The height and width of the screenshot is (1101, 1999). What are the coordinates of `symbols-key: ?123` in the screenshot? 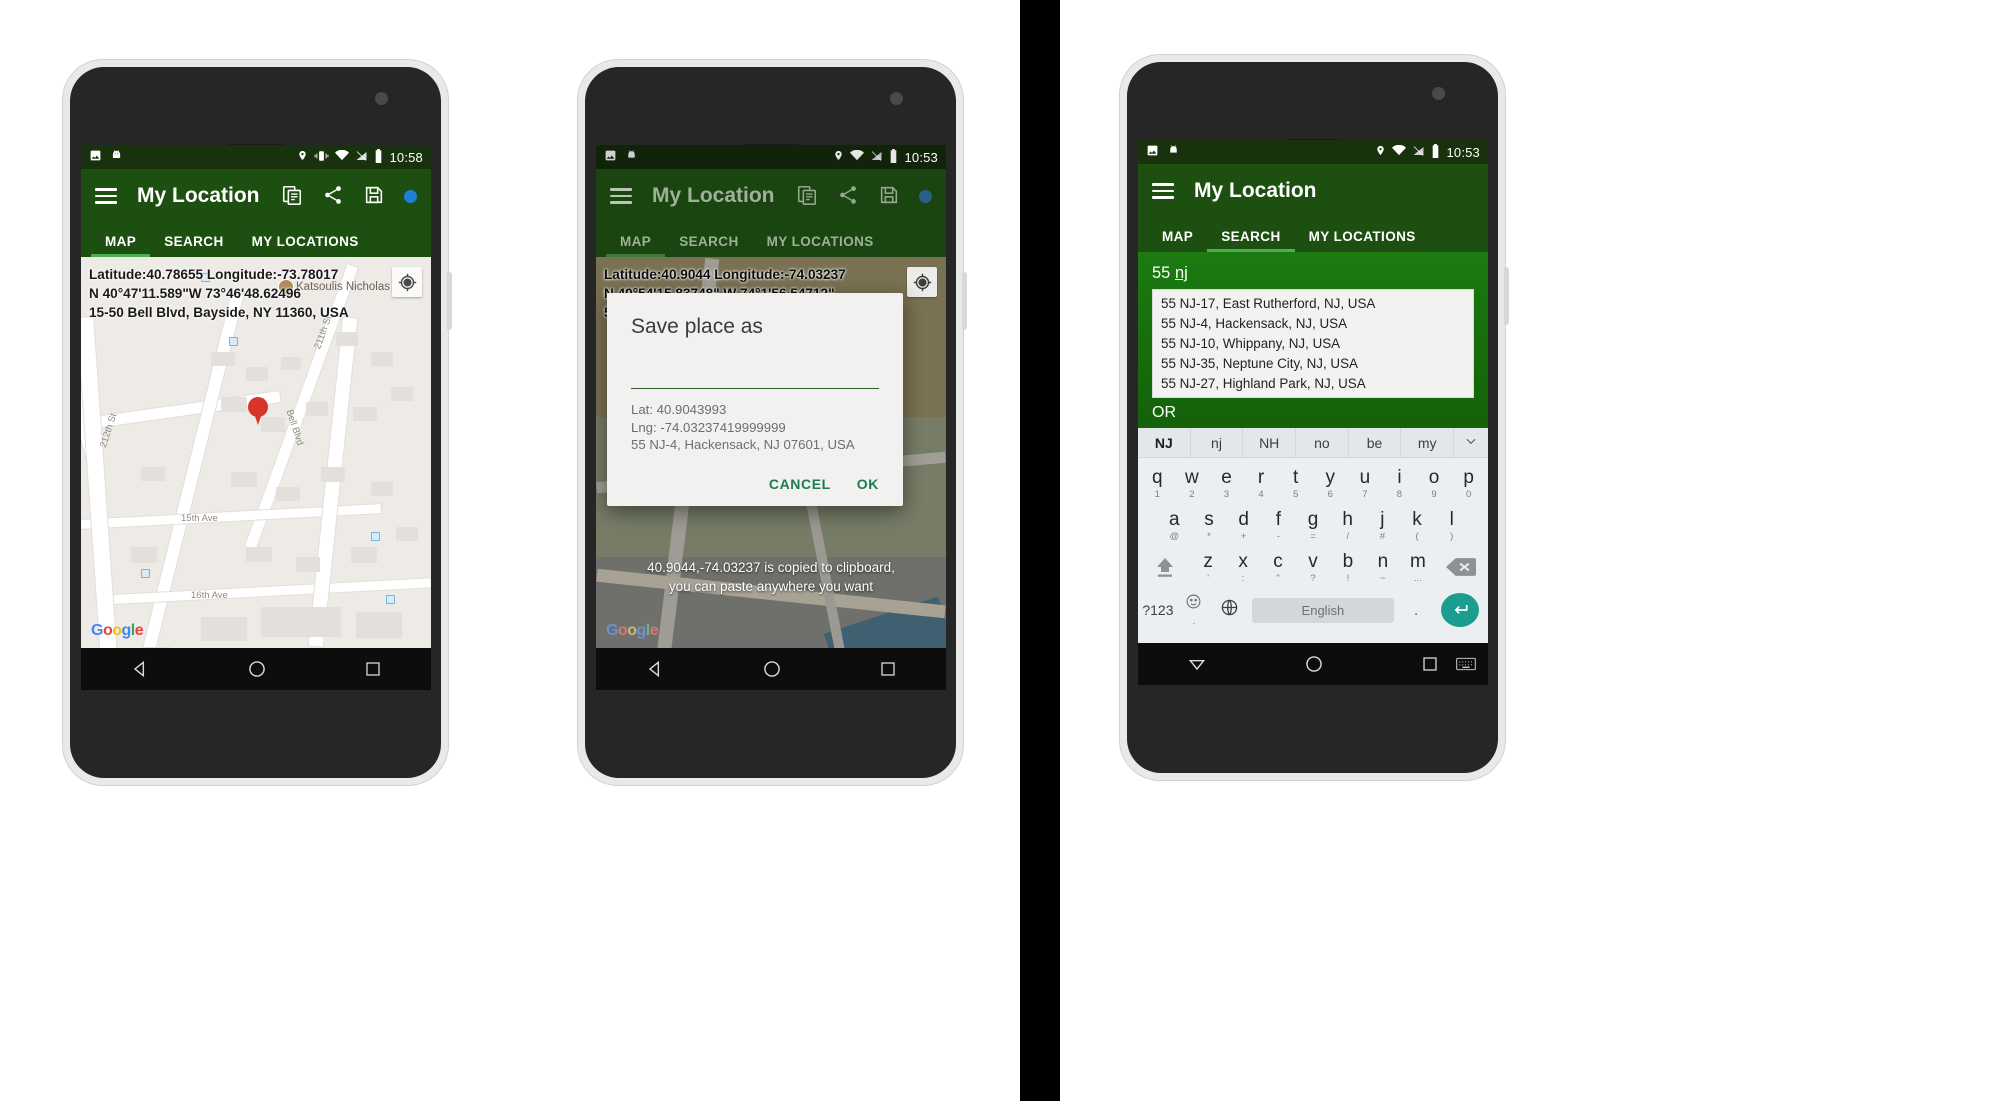 It's located at (1158, 610).